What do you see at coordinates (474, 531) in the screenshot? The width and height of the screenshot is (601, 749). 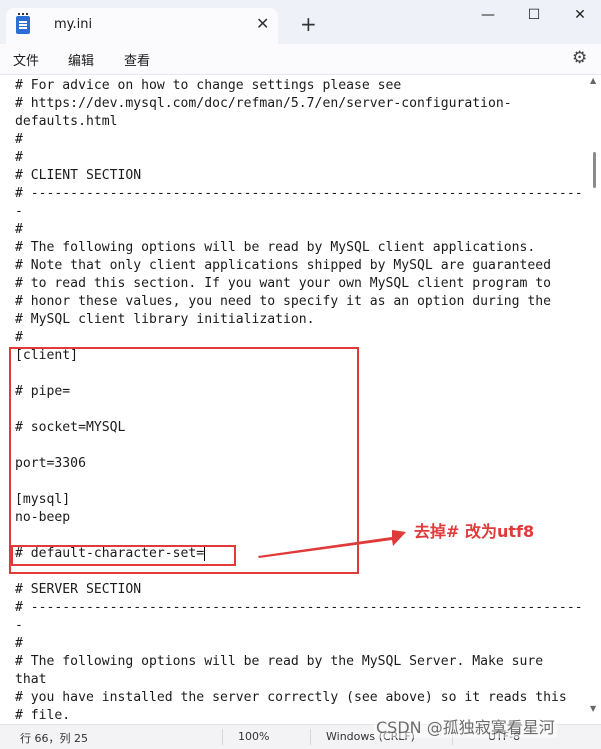 I see `annotation-text: 去掉# 改为utf8` at bounding box center [474, 531].